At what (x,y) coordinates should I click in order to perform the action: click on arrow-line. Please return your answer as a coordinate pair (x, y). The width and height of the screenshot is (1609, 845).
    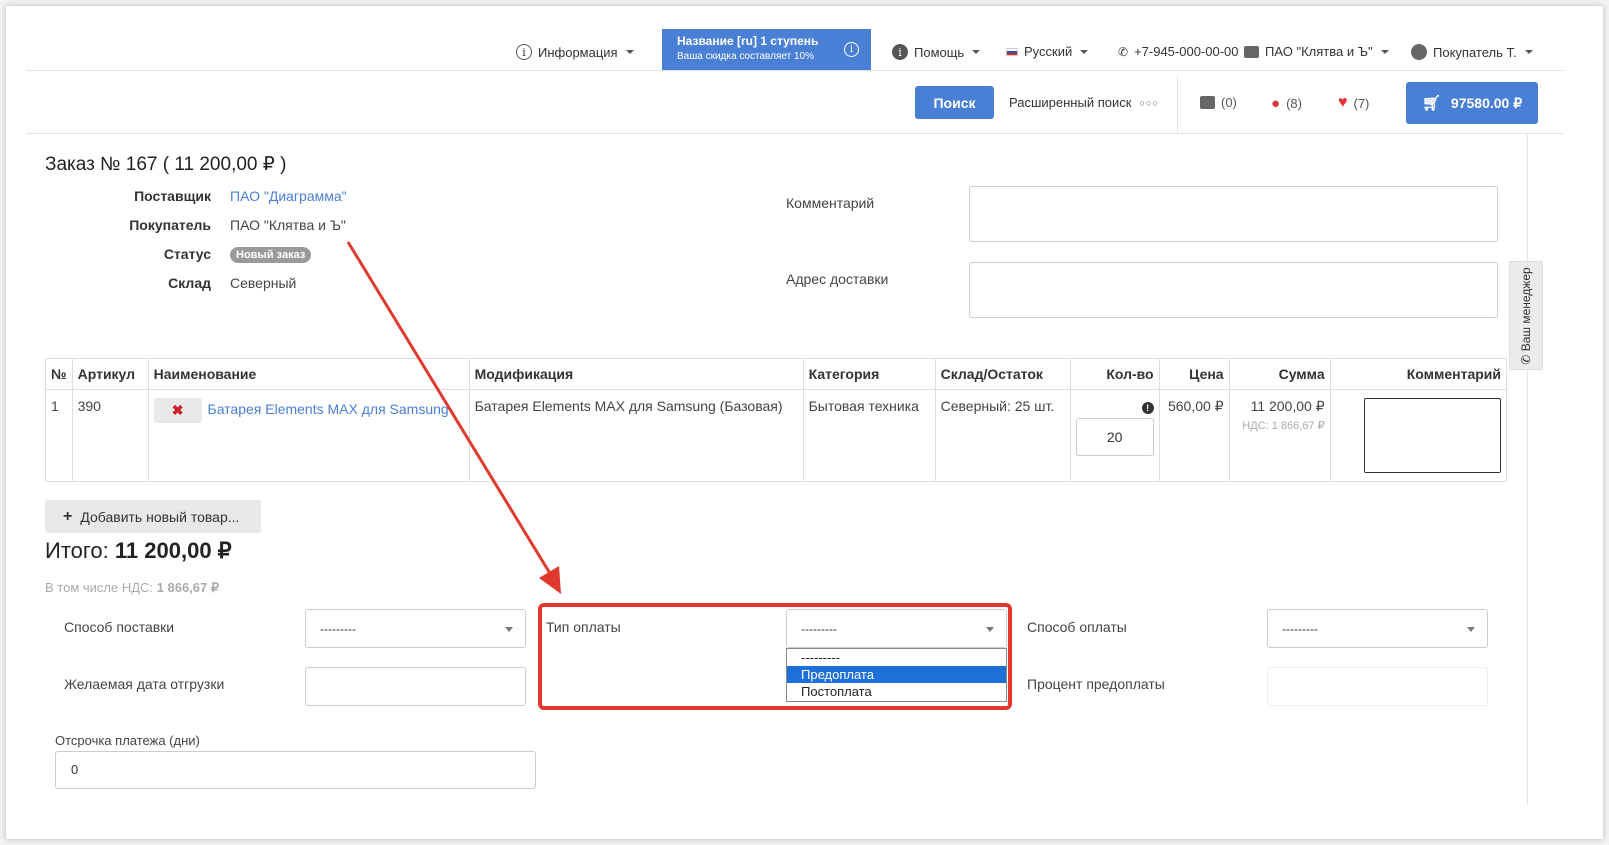
    Looking at the image, I should click on (451, 411).